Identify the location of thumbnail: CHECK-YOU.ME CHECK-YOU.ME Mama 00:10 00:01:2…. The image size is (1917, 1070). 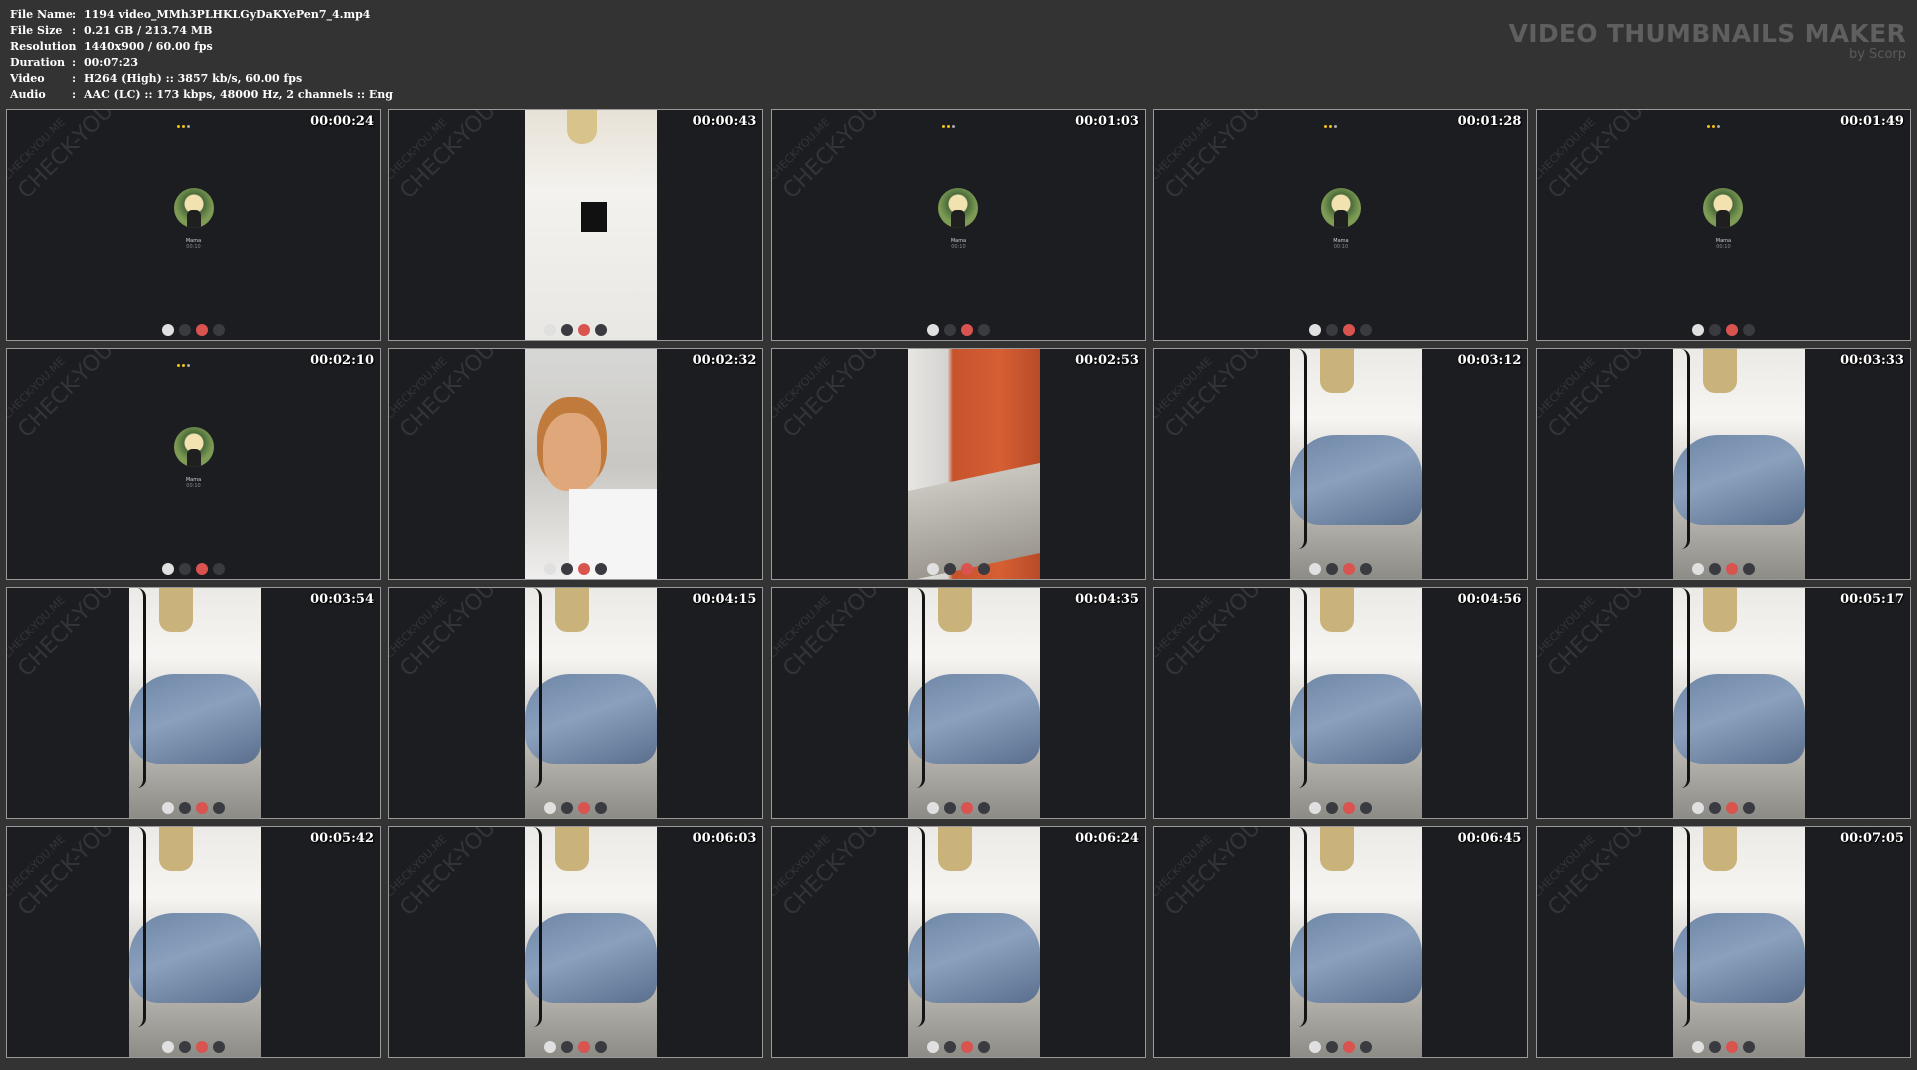
(1341, 225).